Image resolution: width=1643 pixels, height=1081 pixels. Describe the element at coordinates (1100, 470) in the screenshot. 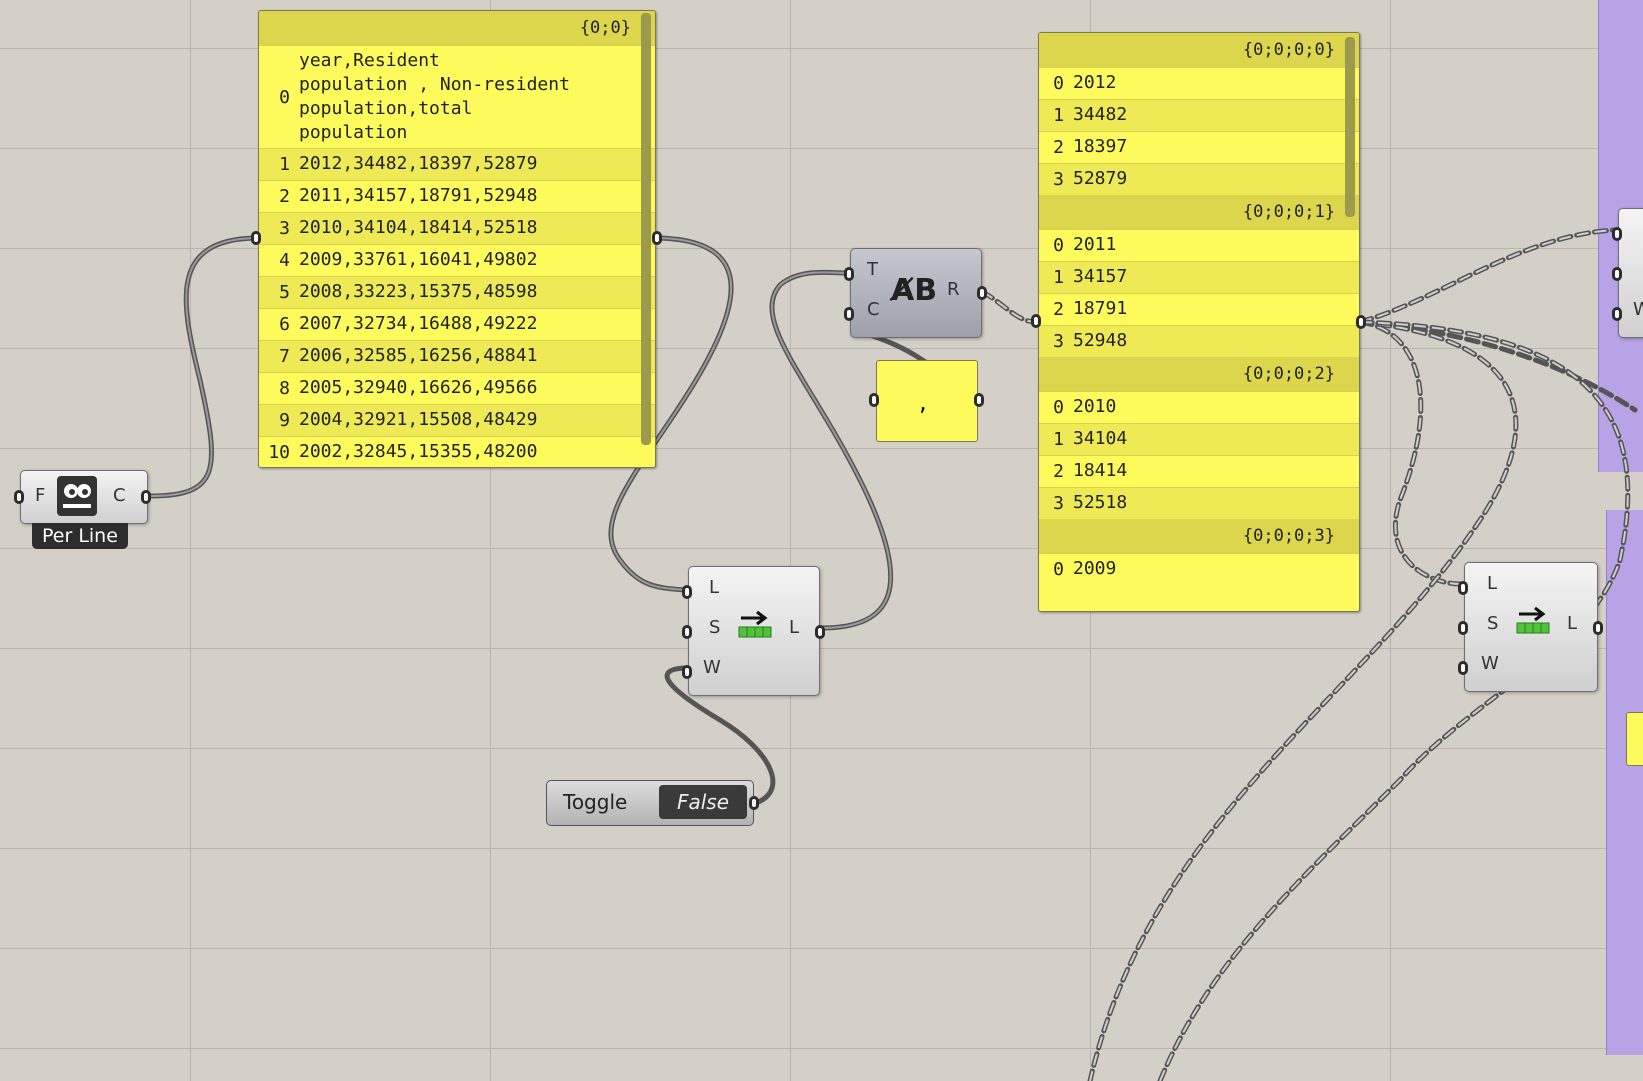

I see `result-row-value: 18414` at that location.